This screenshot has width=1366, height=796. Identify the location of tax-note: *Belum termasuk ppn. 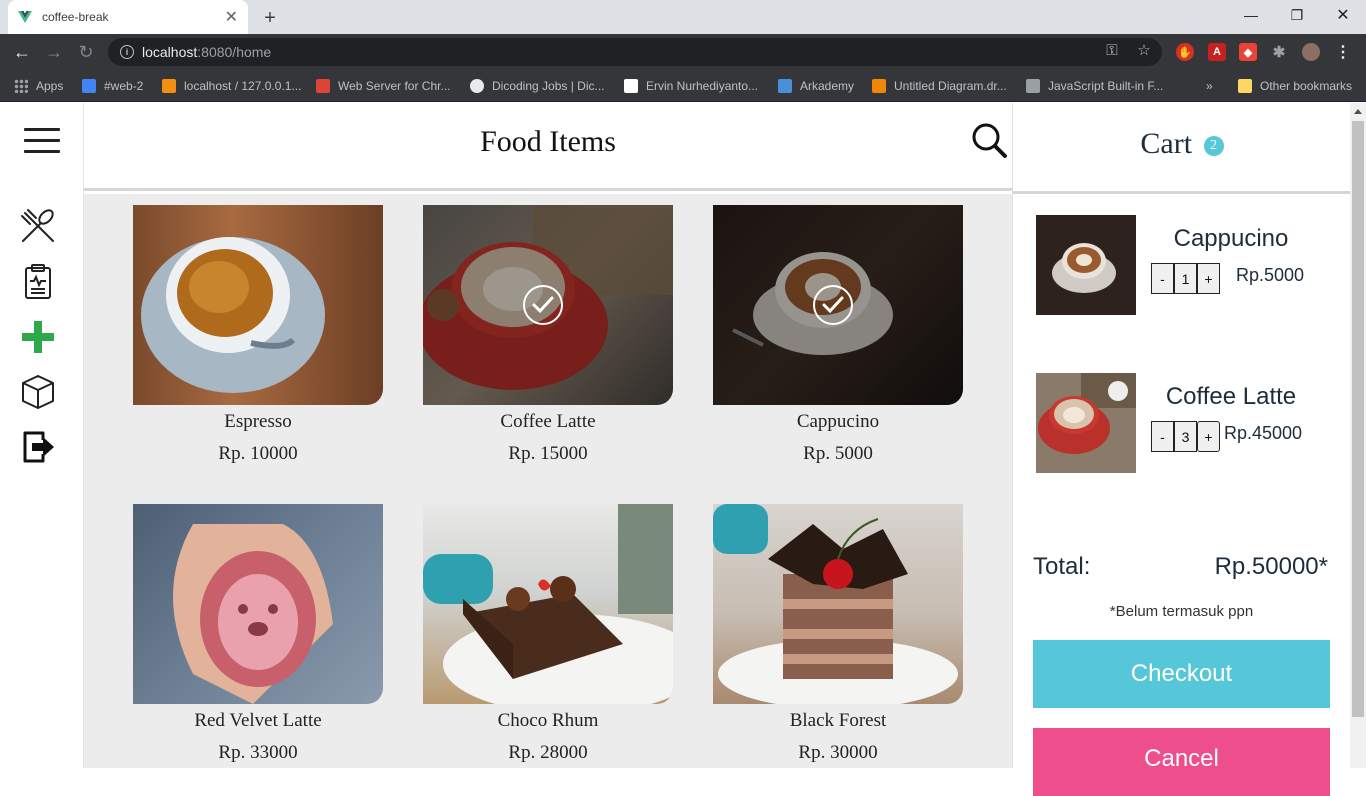
(1181, 611).